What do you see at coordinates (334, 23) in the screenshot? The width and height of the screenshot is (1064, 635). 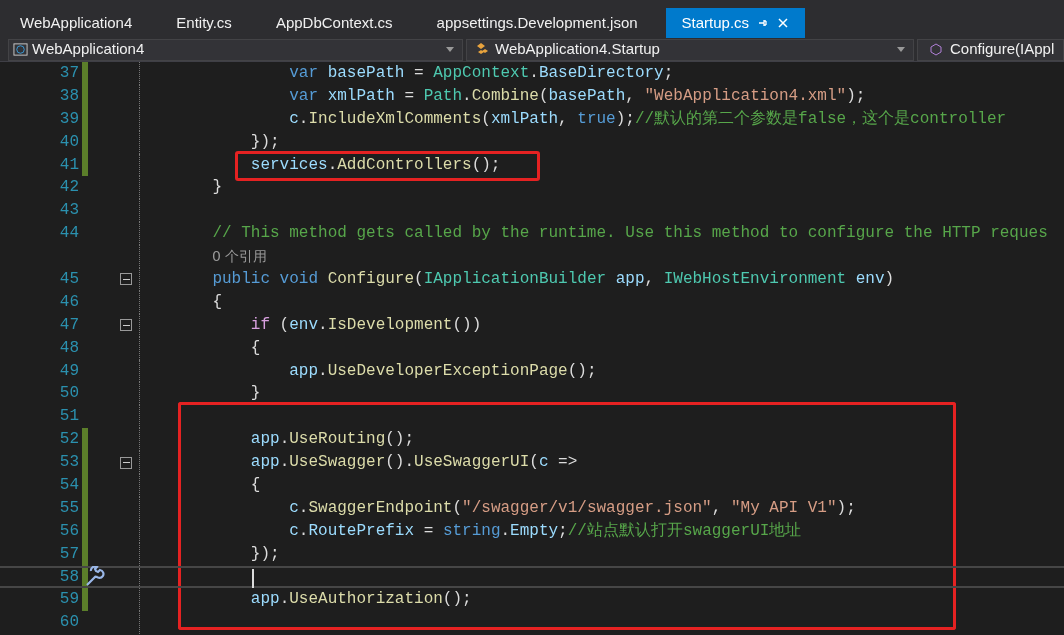 I see `file-tab: AppDbContext.cs` at bounding box center [334, 23].